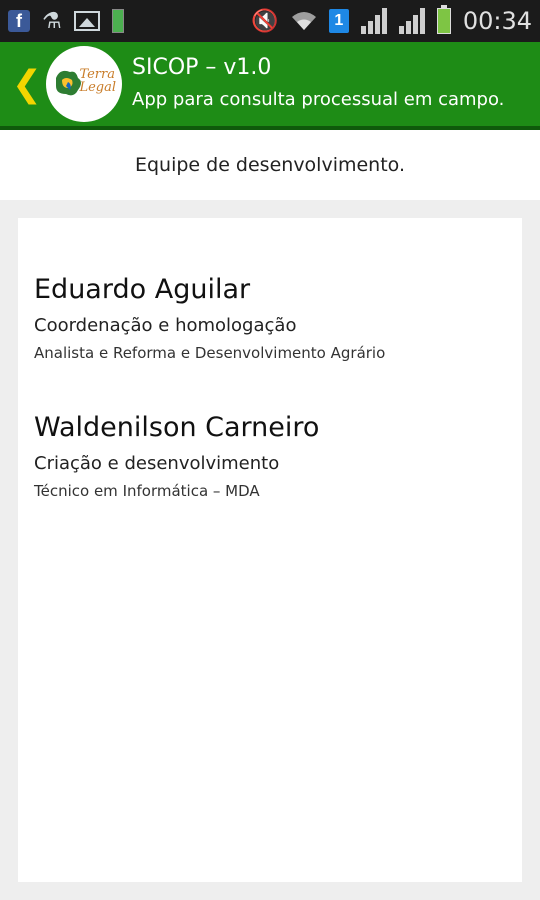  What do you see at coordinates (265, 21) in the screenshot?
I see `mute-icon: 🔇` at bounding box center [265, 21].